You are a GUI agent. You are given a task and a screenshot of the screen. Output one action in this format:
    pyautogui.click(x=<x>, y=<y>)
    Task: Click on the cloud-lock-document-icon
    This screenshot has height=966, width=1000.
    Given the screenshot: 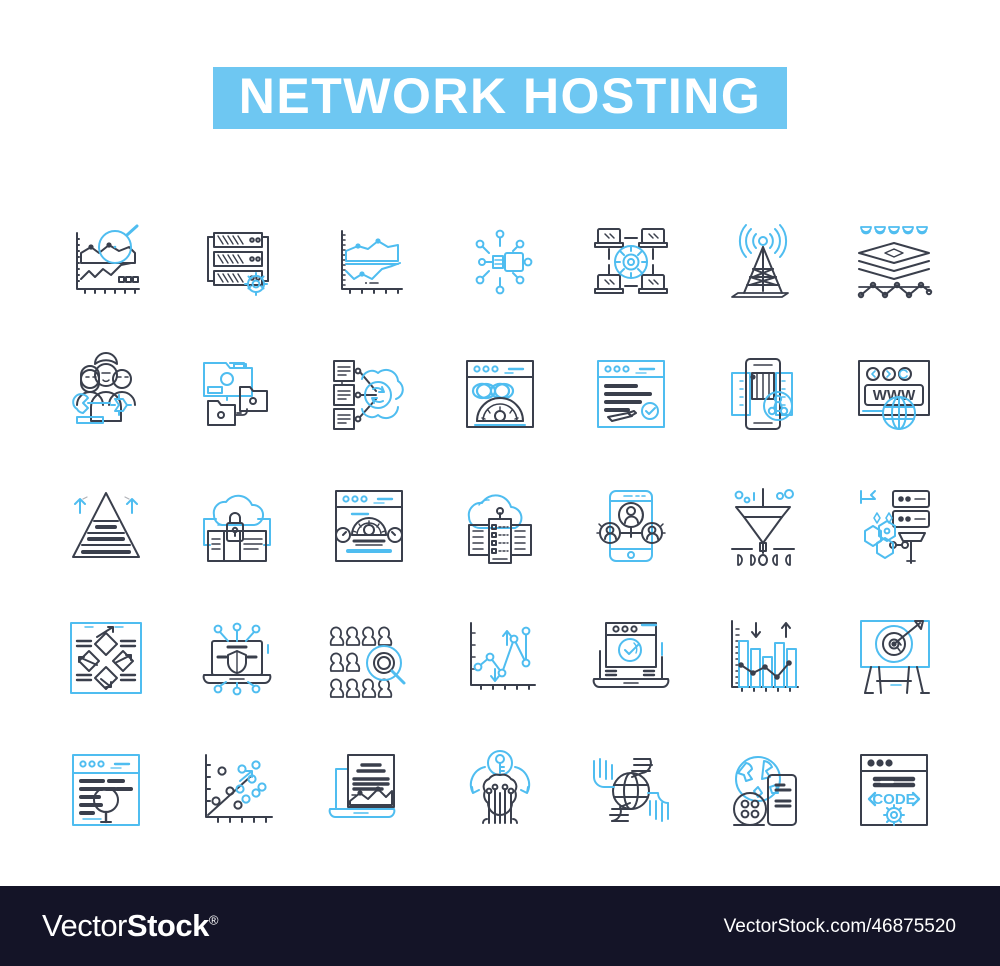 What is the action you would take?
    pyautogui.click(x=237, y=526)
    